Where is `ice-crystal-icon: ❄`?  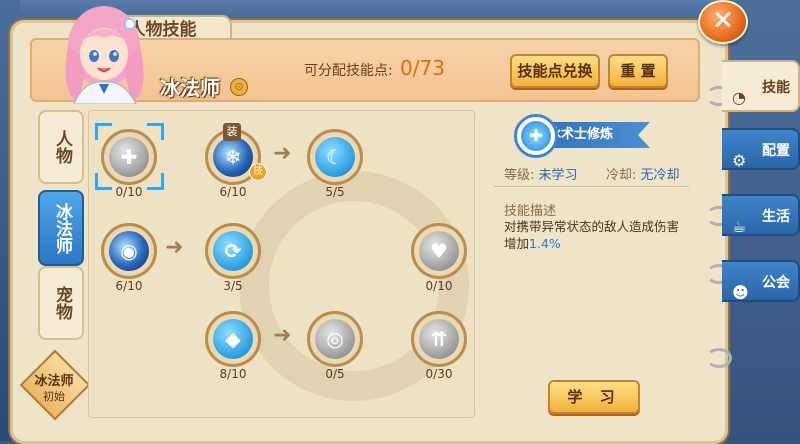
ice-crystal-icon: ❄ is located at coordinates (233, 157).